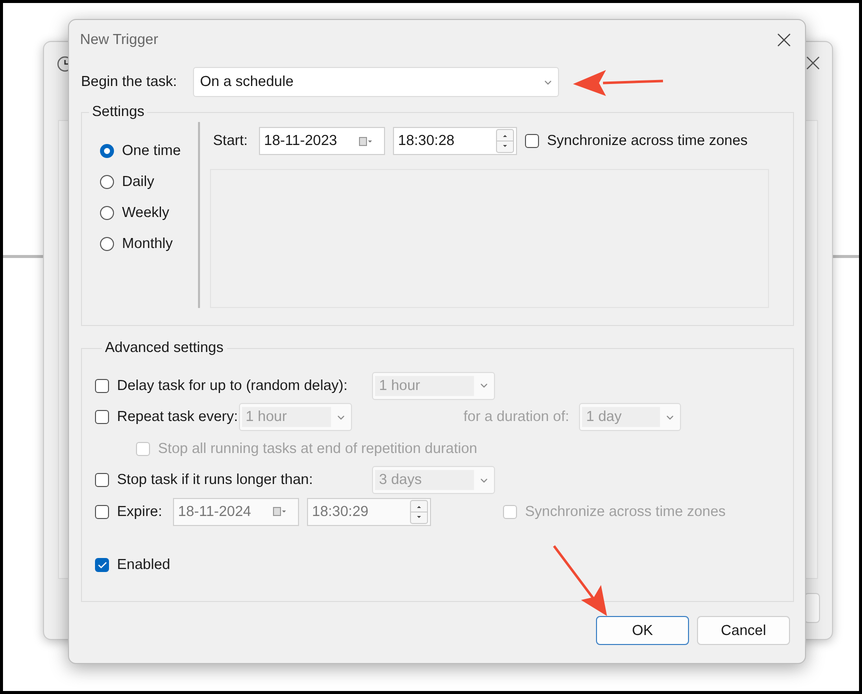 The width and height of the screenshot is (862, 694). Describe the element at coordinates (129, 82) in the screenshot. I see `field-label: Begin the task:` at that location.